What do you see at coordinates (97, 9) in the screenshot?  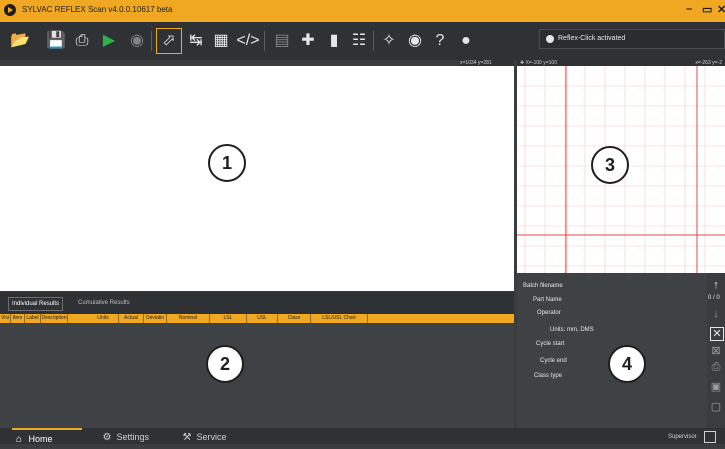 I see `window-title: SYLVAC REFLEX Scan v4.0.0.10617 beta` at bounding box center [97, 9].